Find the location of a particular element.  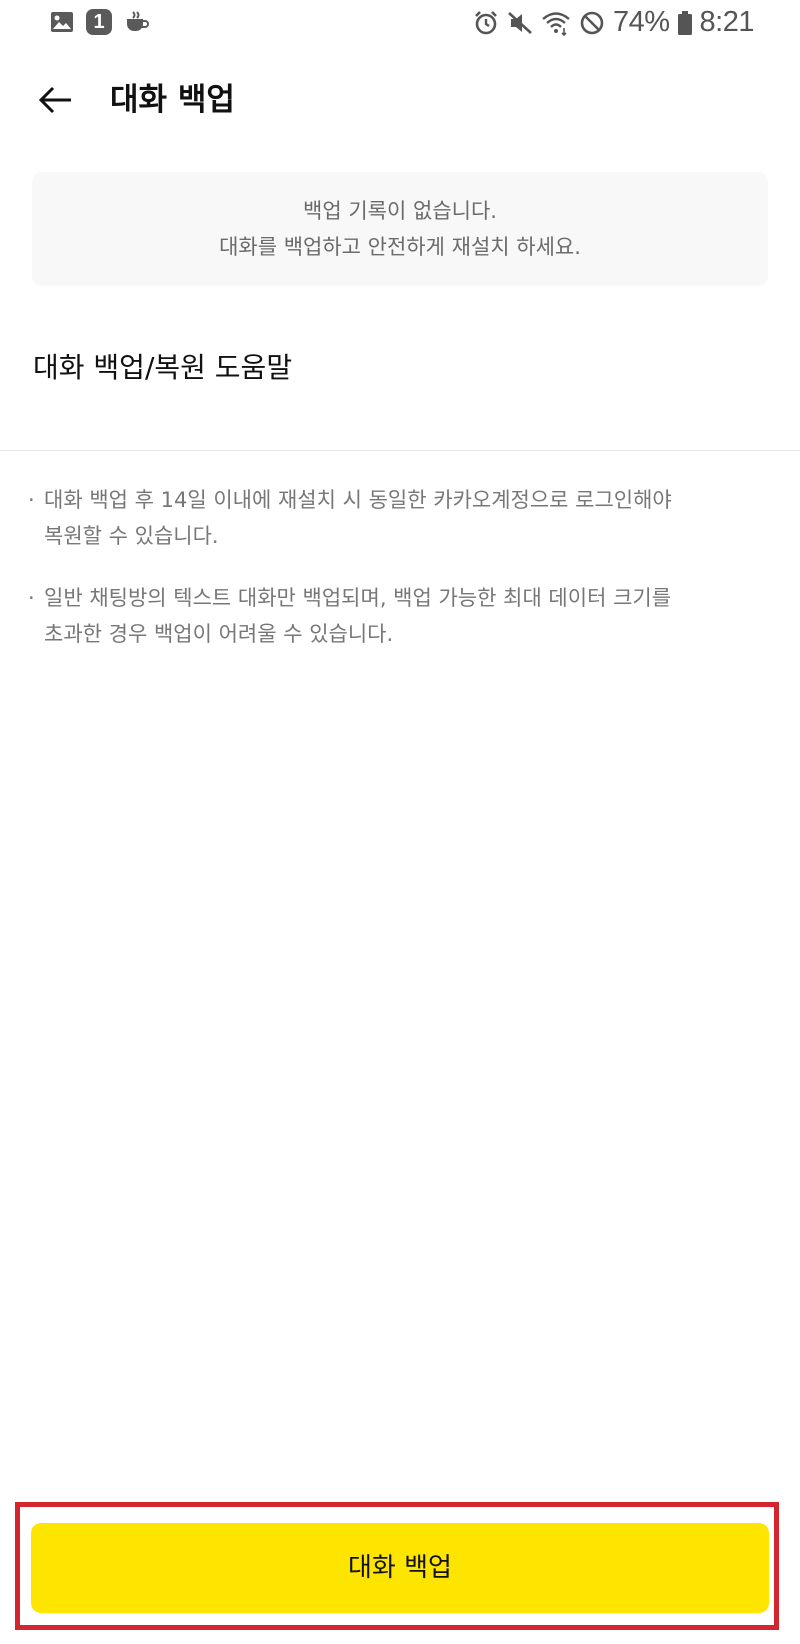

app-header: 대화 백업 is located at coordinates (400, 100).